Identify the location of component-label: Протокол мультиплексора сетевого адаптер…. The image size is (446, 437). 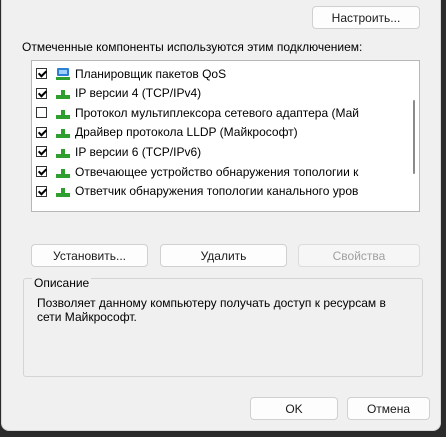
(217, 112).